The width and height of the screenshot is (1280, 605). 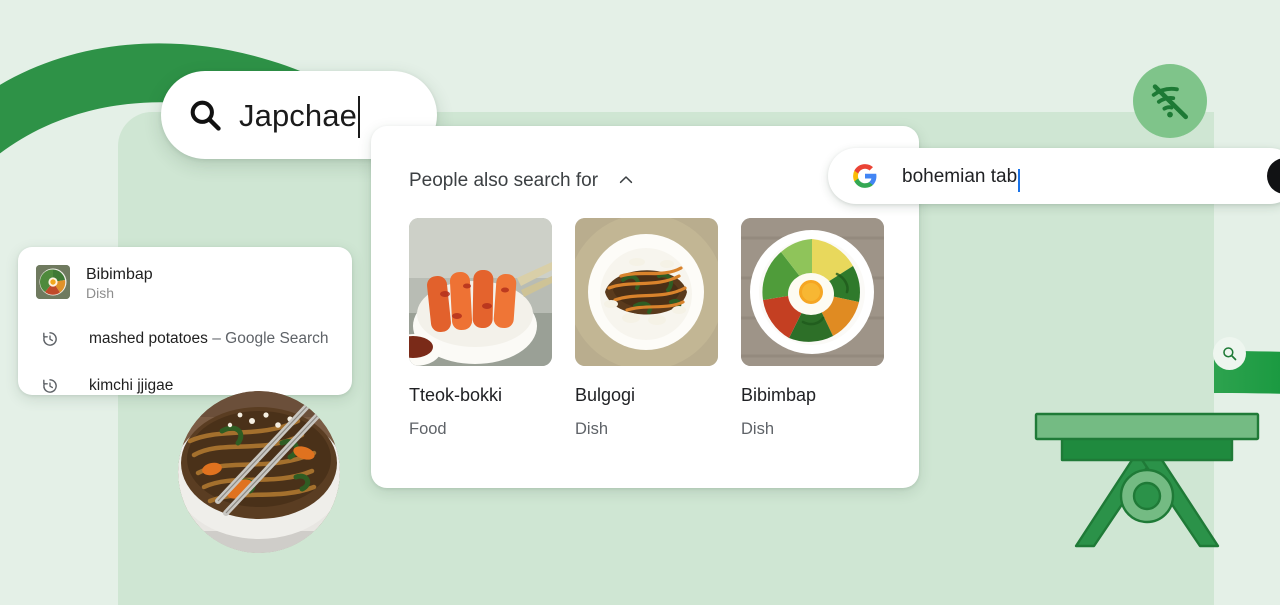 What do you see at coordinates (209, 338) in the screenshot?
I see `history-text-1: mashed potatoes – Google Search` at bounding box center [209, 338].